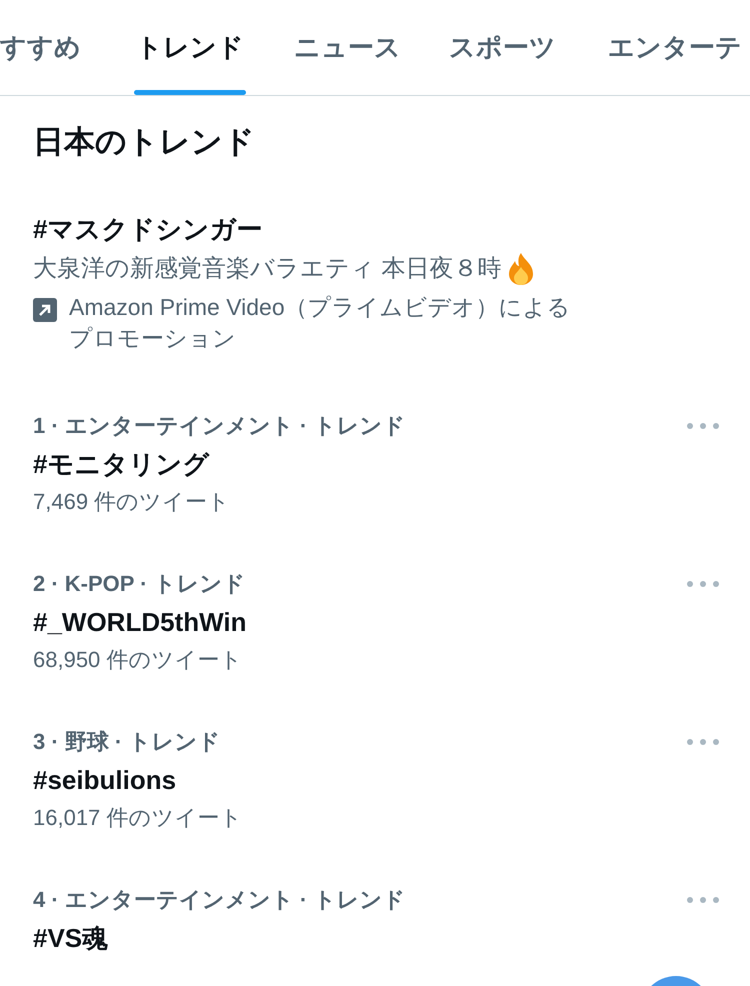  I want to click on promoted-label: Amazon Prime Video（プライムビデオ）による, so click(320, 307).